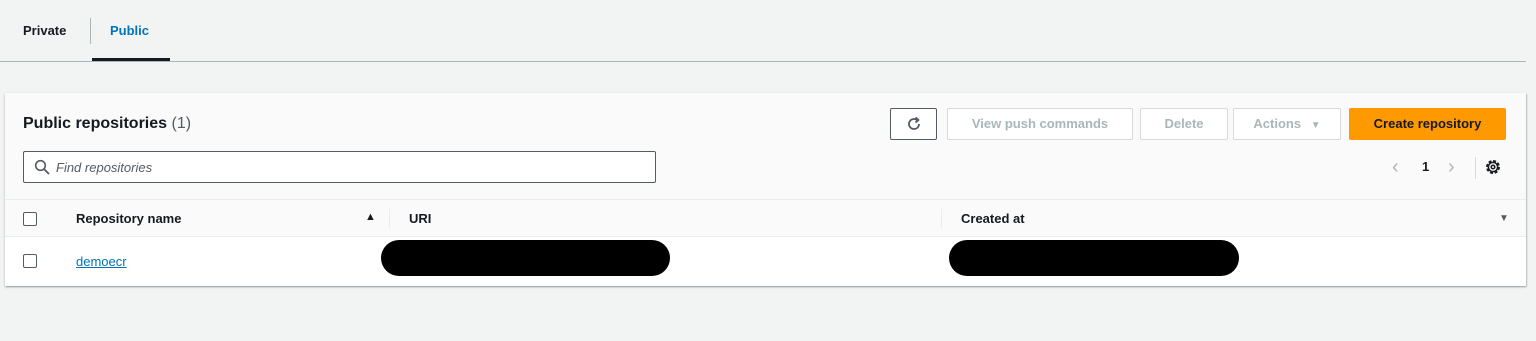  What do you see at coordinates (90, 31) in the screenshot?
I see `tab-divider` at bounding box center [90, 31].